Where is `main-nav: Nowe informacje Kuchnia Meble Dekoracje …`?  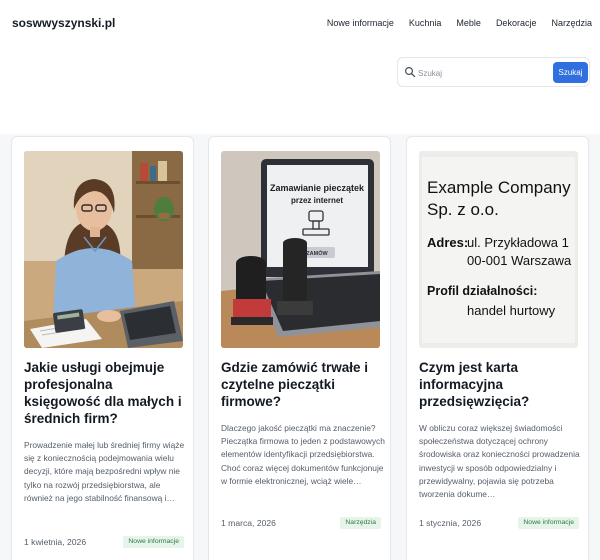 main-nav: Nowe informacje Kuchnia Meble Dekoracje … is located at coordinates (459, 23).